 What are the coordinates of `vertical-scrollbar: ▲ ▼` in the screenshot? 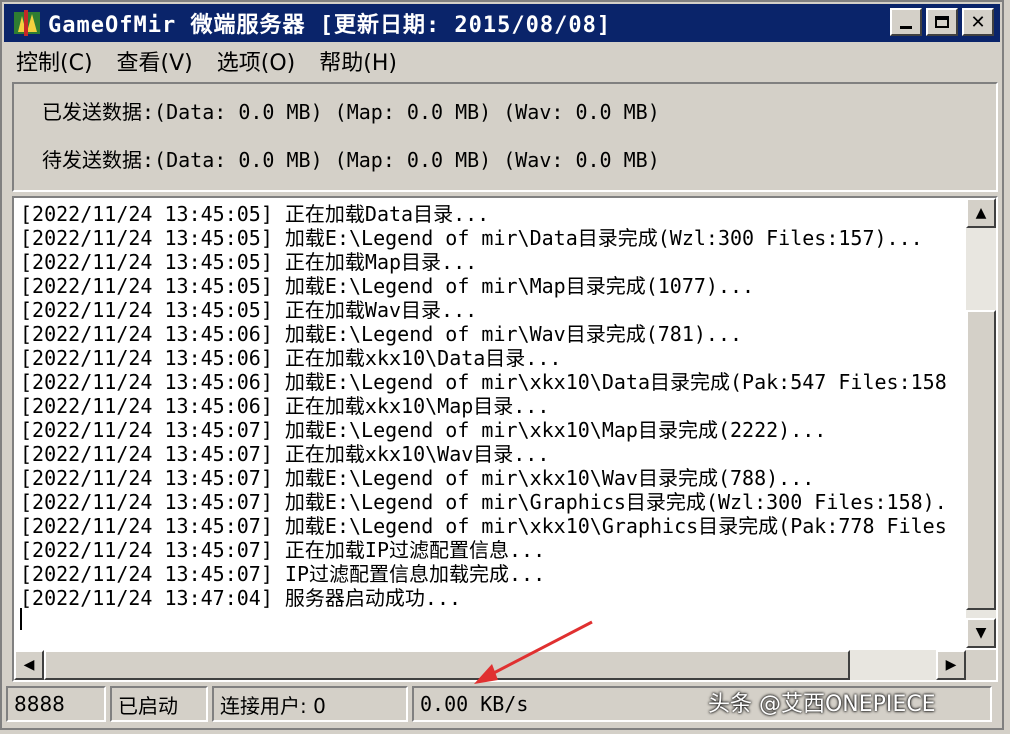 It's located at (981, 423).